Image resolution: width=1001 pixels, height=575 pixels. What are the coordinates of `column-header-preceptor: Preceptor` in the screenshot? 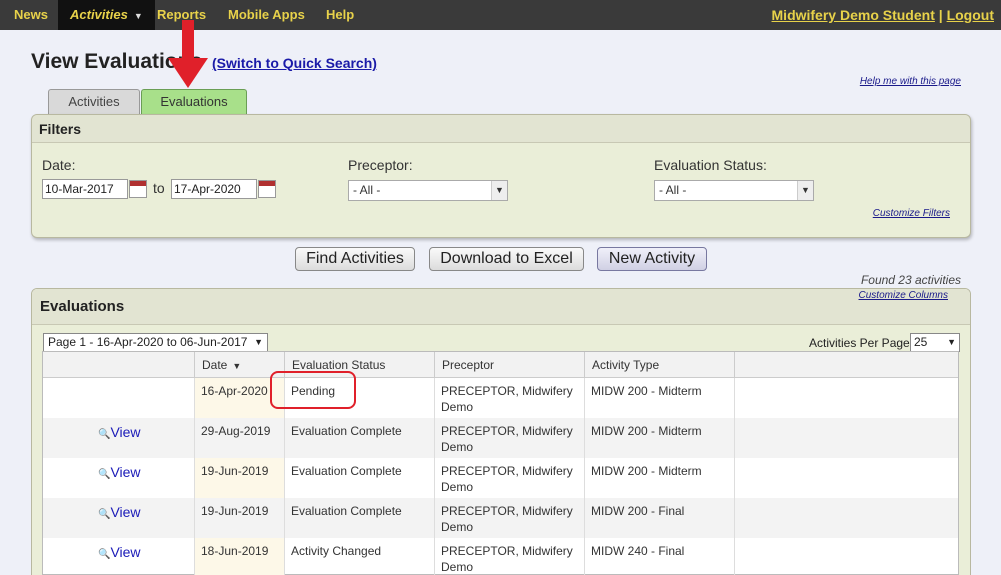 It's located at (509, 365).